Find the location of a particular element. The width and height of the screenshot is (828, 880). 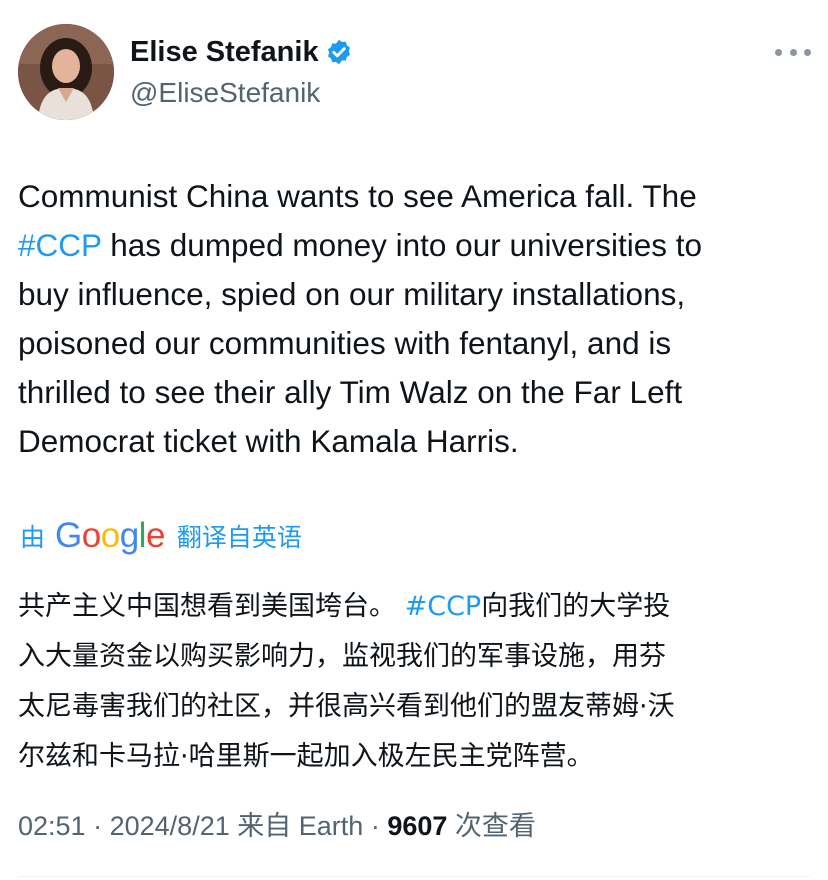

avatar-image is located at coordinates (66, 72).